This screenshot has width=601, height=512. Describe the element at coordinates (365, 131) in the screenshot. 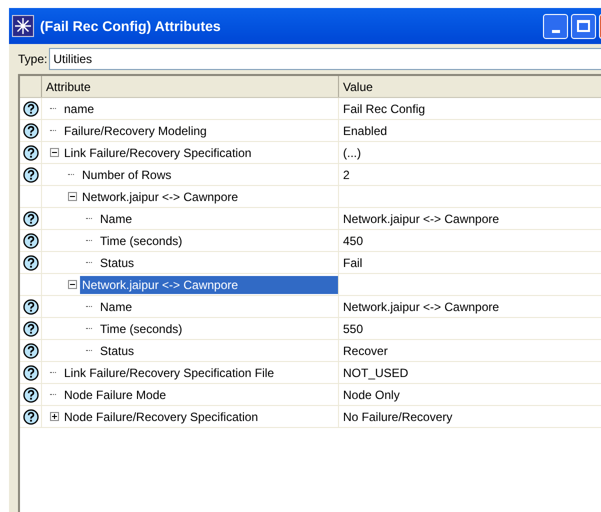

I see `value-text: Enabled` at that location.